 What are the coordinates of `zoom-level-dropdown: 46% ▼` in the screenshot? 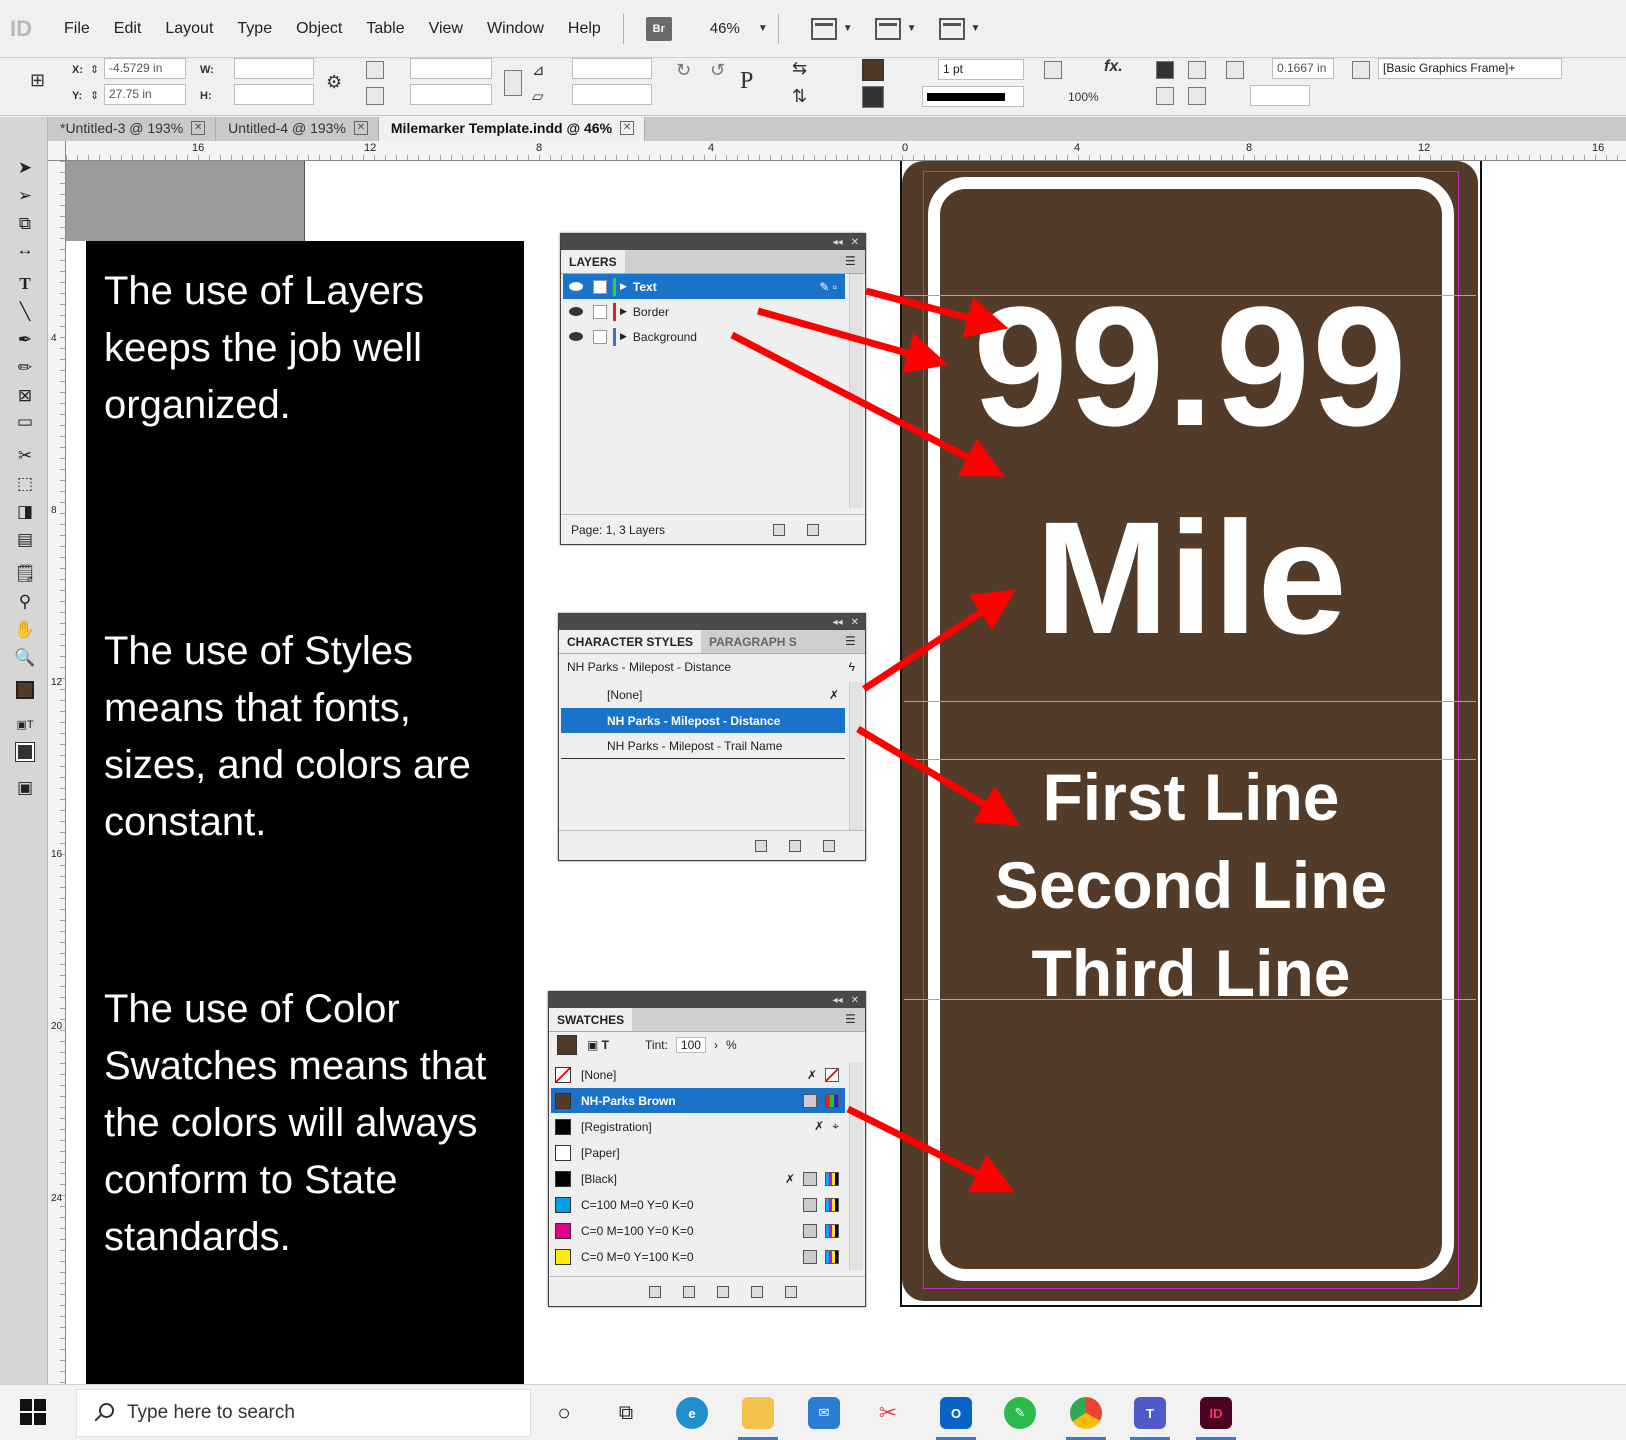 It's located at (739, 28).